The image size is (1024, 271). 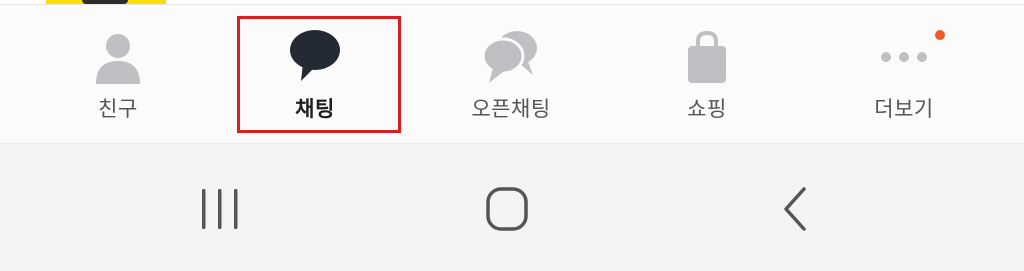 I want to click on person-icon, so click(x=118, y=59).